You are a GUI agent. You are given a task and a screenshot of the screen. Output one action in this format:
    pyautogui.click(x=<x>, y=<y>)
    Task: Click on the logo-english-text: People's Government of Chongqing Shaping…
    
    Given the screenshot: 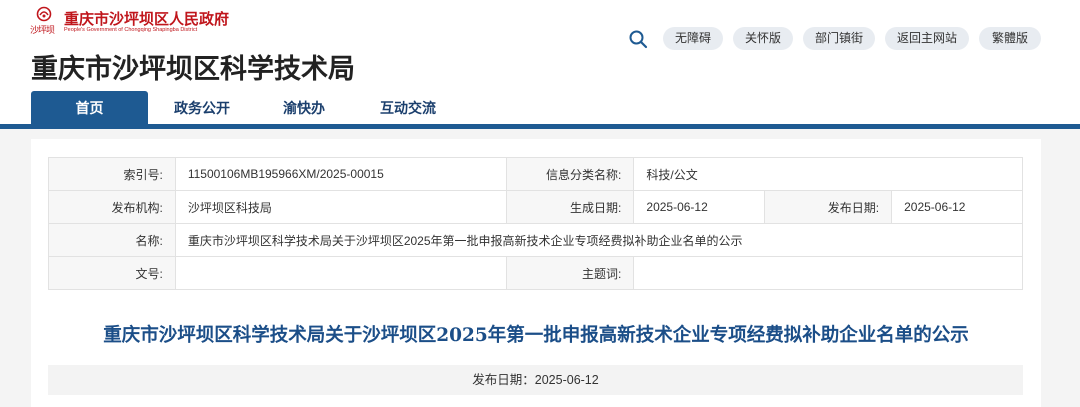 What is the action you would take?
    pyautogui.click(x=131, y=30)
    